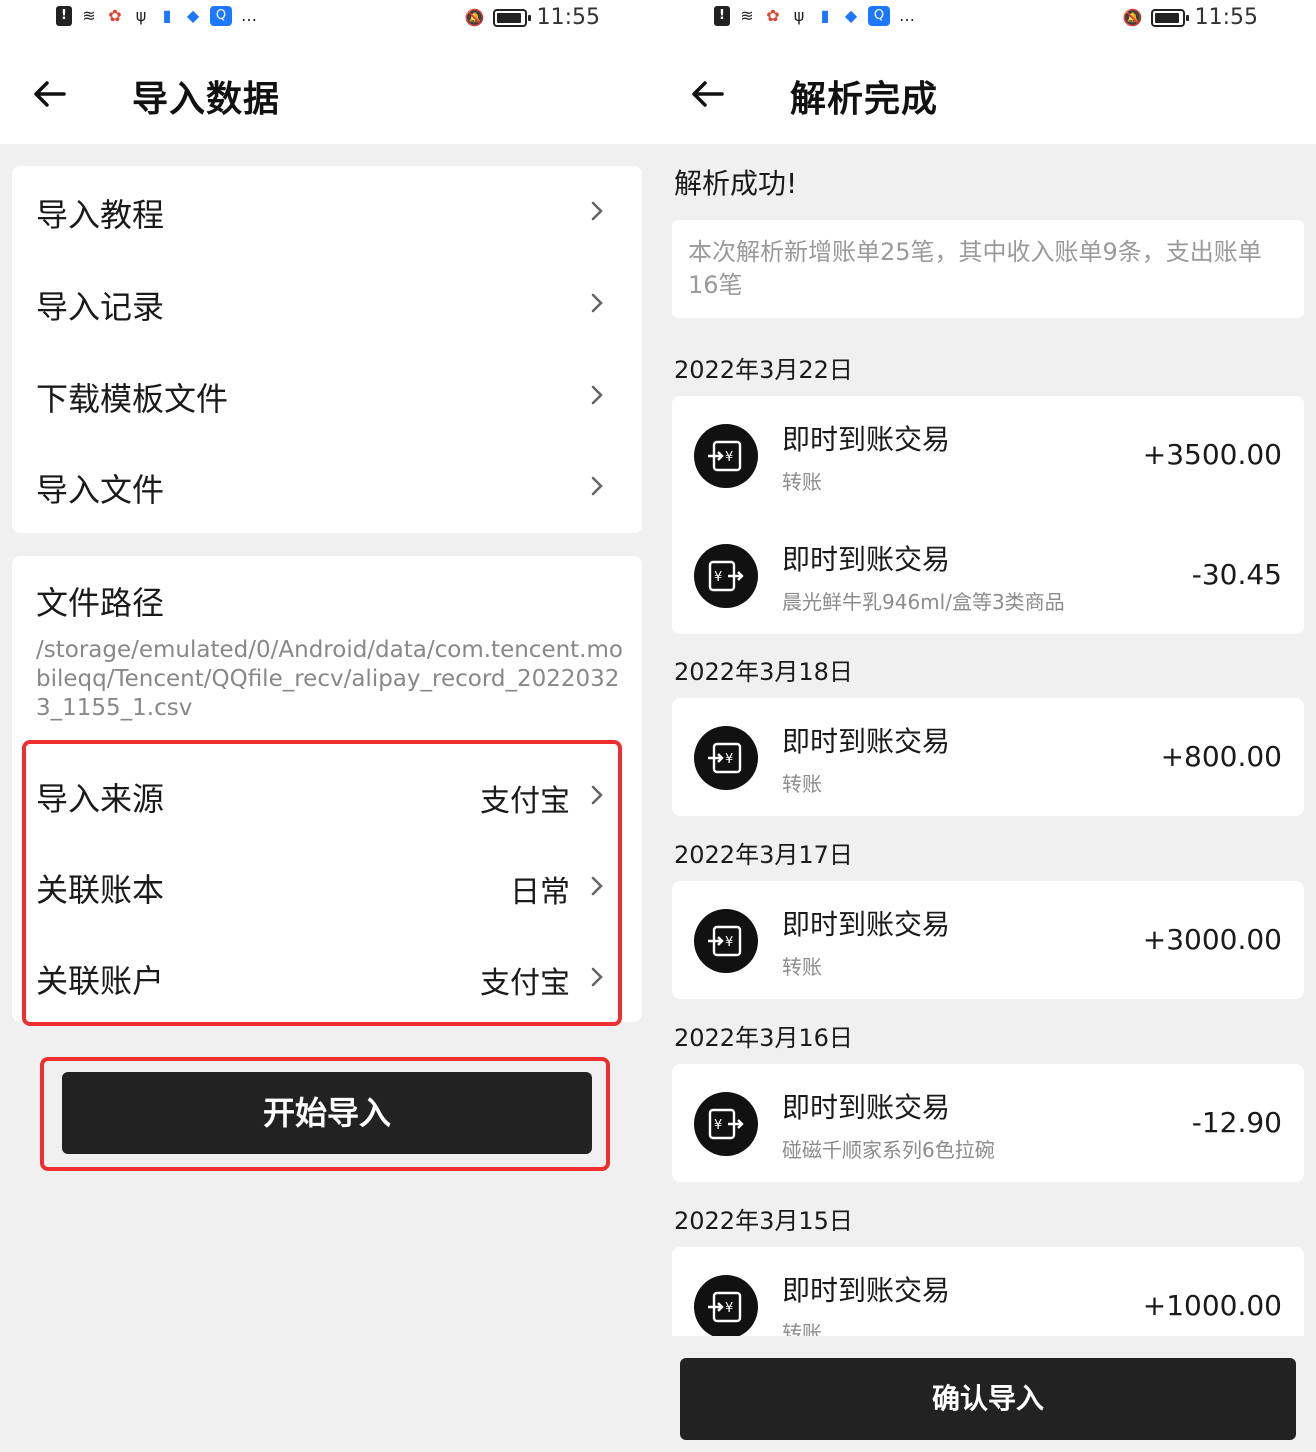 Image resolution: width=1316 pixels, height=1452 pixels. I want to click on transaction-row: ¥ 即时到账交易 转账 +3500.00, so click(988, 455).